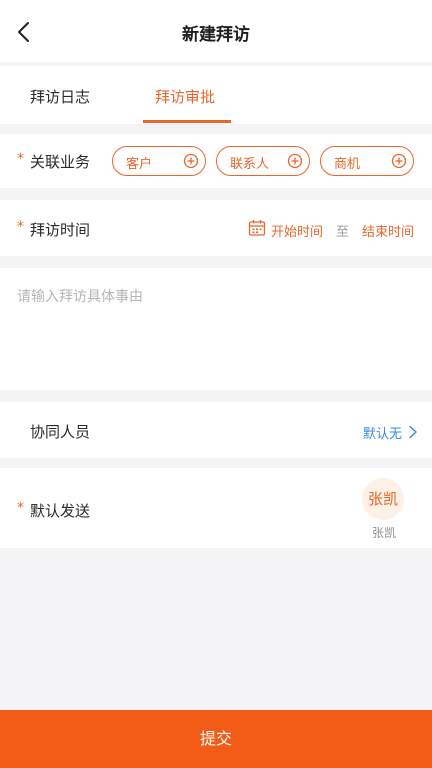  Describe the element at coordinates (343, 232) in the screenshot. I see `time-separator: 至` at that location.